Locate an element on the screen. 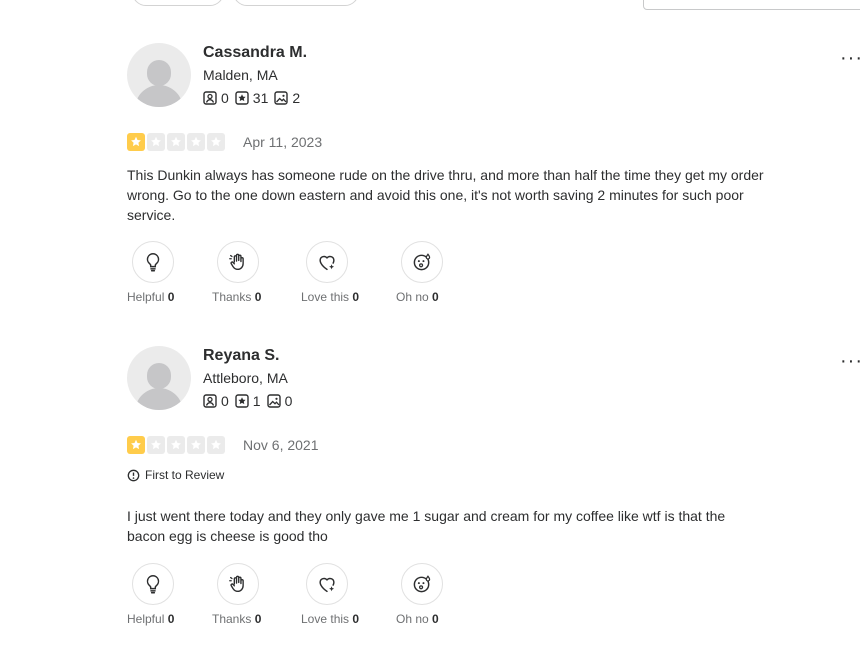 This screenshot has height=659, width=860. reviewer-location: Attleboro, MA is located at coordinates (245, 378).